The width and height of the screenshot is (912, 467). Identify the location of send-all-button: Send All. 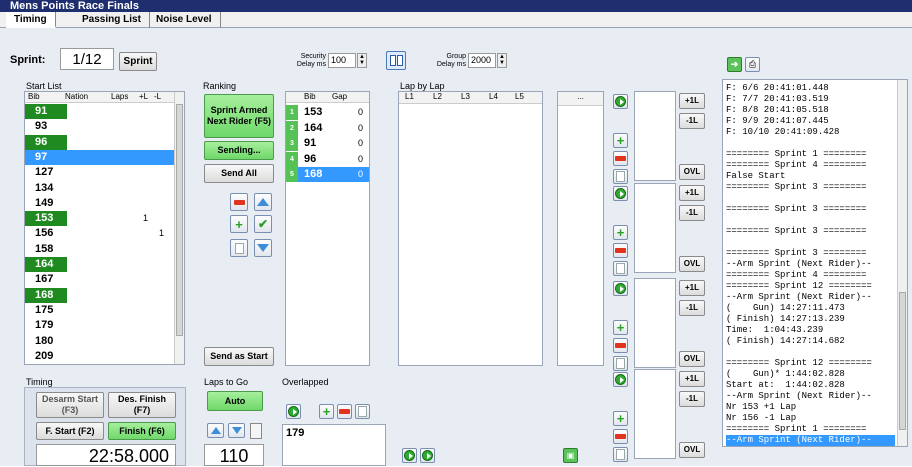
(239, 173).